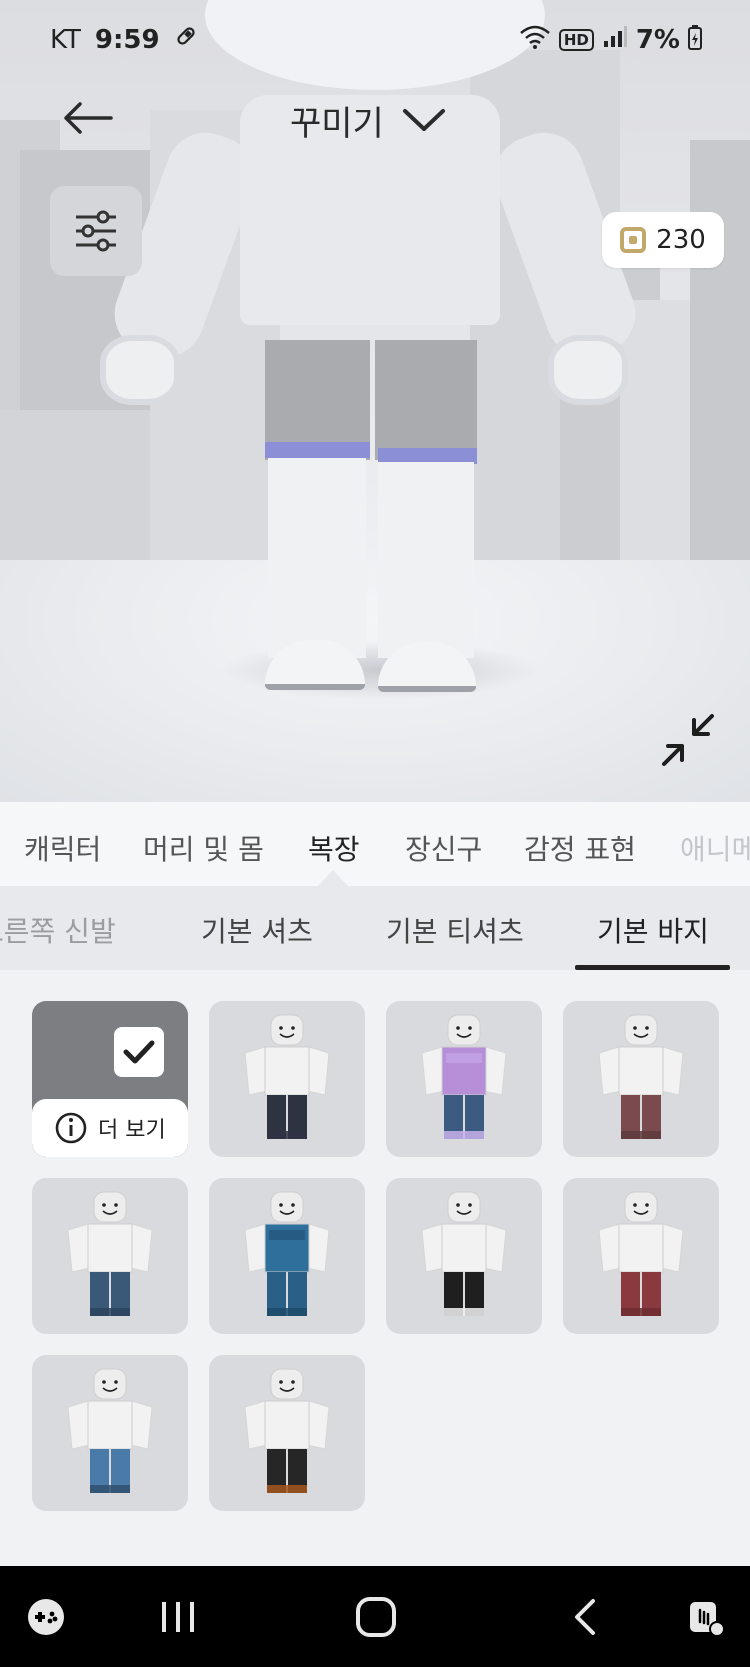 This screenshot has width=750, height=1667. I want to click on game-launcher-button, so click(46, 1616).